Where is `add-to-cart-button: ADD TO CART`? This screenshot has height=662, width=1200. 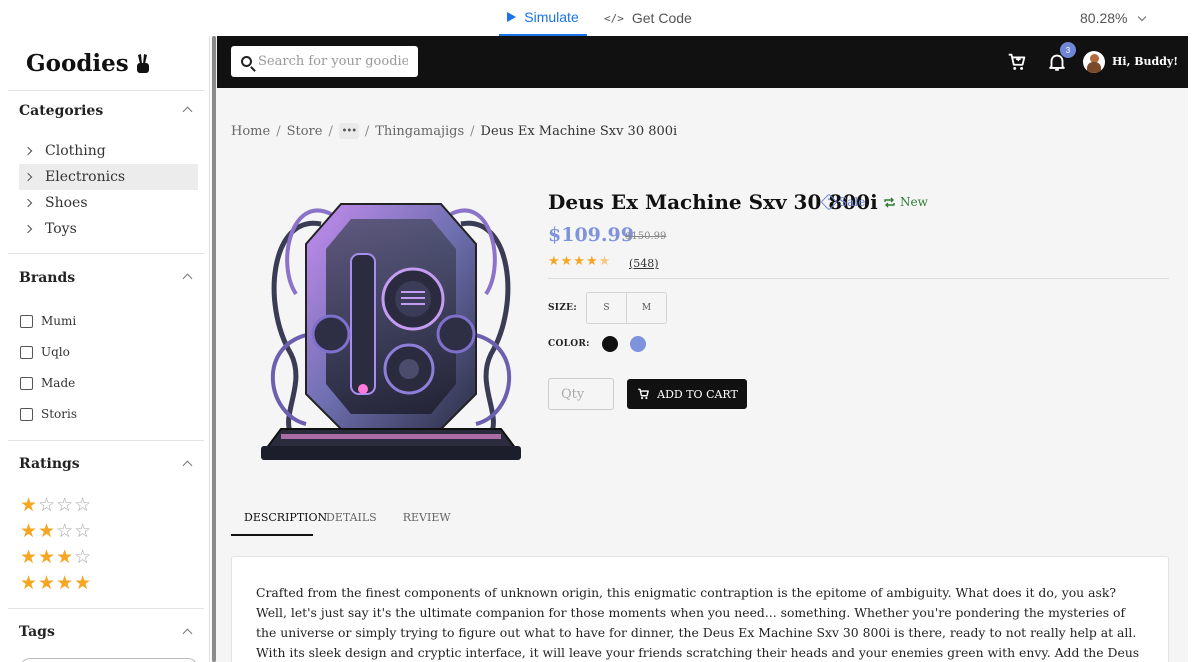
add-to-cart-button: ADD TO CART is located at coordinates (687, 394).